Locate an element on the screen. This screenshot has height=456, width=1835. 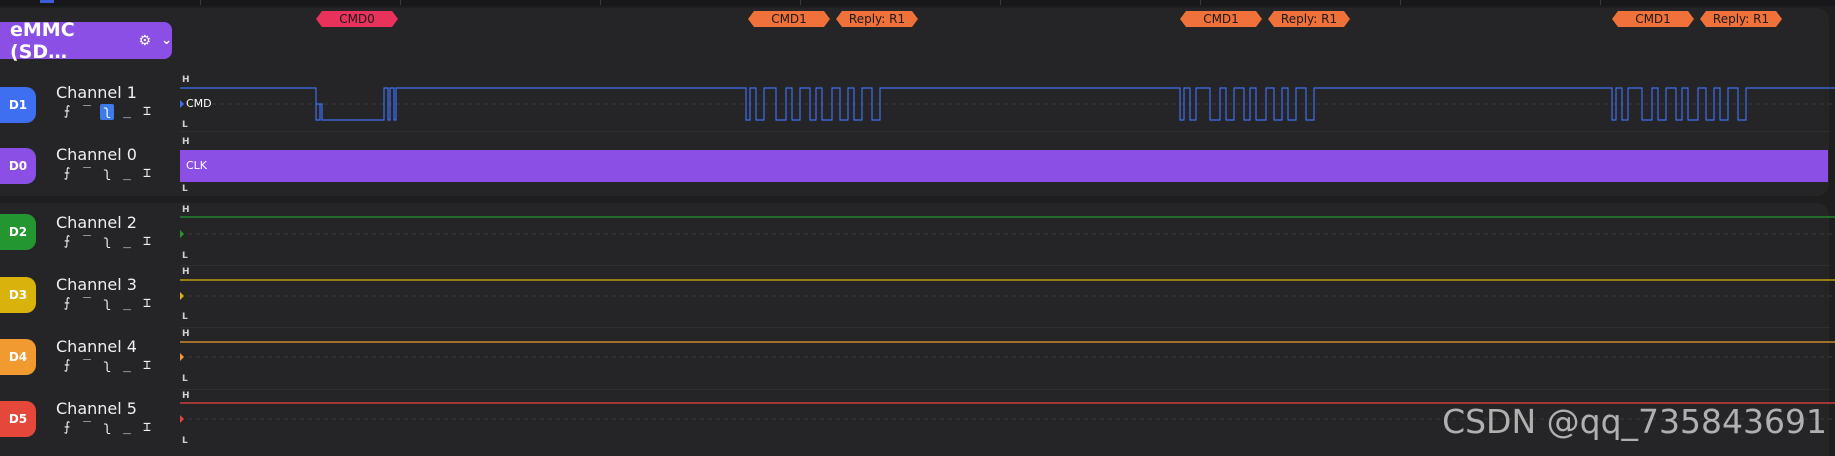
gear-icon: ⚙ is located at coordinates (145, 41).